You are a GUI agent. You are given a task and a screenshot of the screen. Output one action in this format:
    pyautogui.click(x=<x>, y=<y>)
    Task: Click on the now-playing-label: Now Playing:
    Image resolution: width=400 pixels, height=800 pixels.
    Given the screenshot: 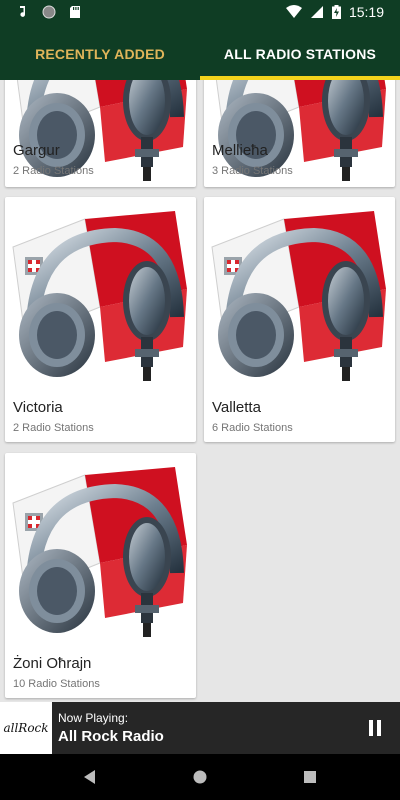 What is the action you would take?
    pyautogui.click(x=93, y=718)
    